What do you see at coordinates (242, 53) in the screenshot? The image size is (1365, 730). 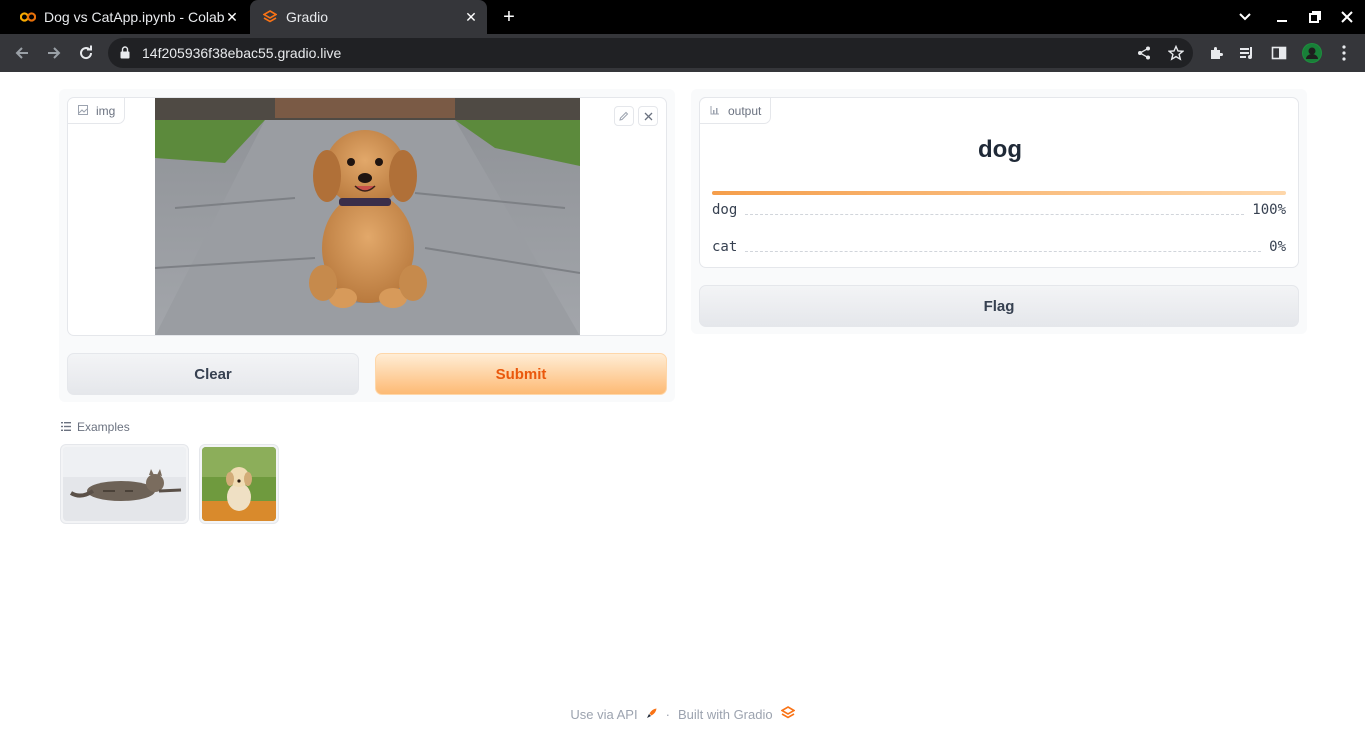 I see `url-text: 14f205936f38ebac55.gradio.live` at bounding box center [242, 53].